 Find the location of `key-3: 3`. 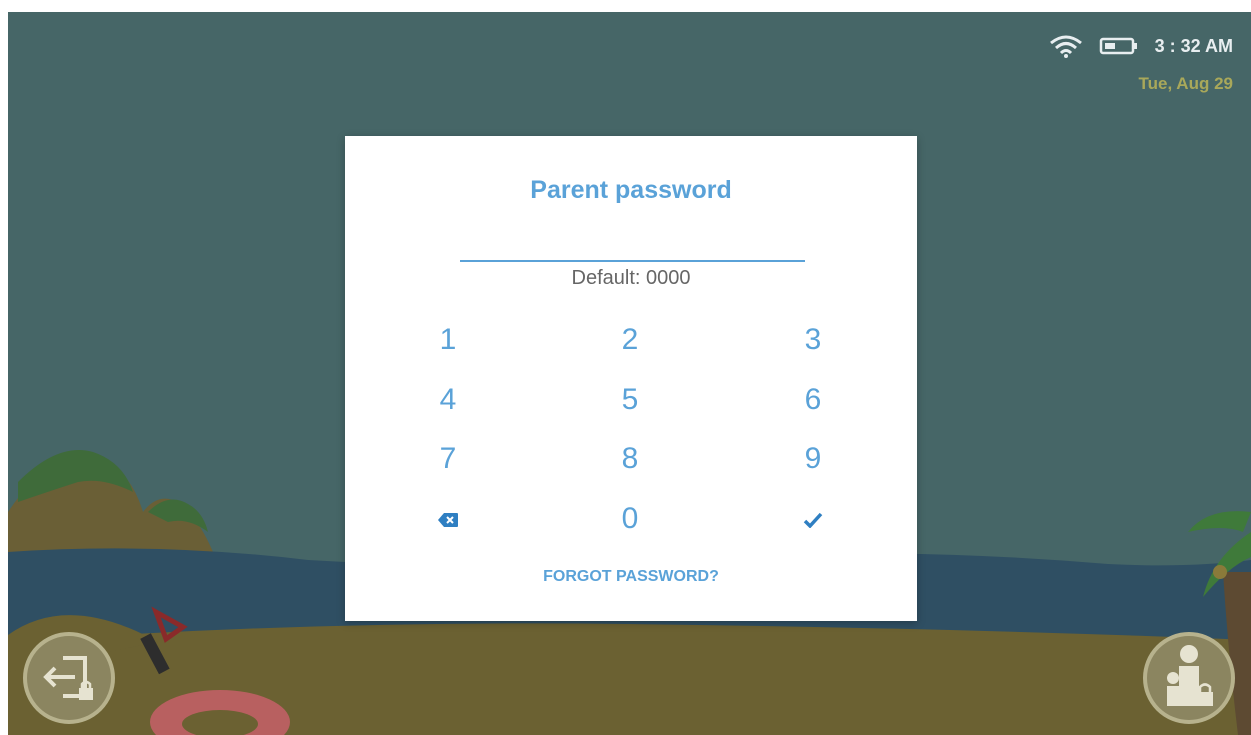

key-3: 3 is located at coordinates (813, 340).